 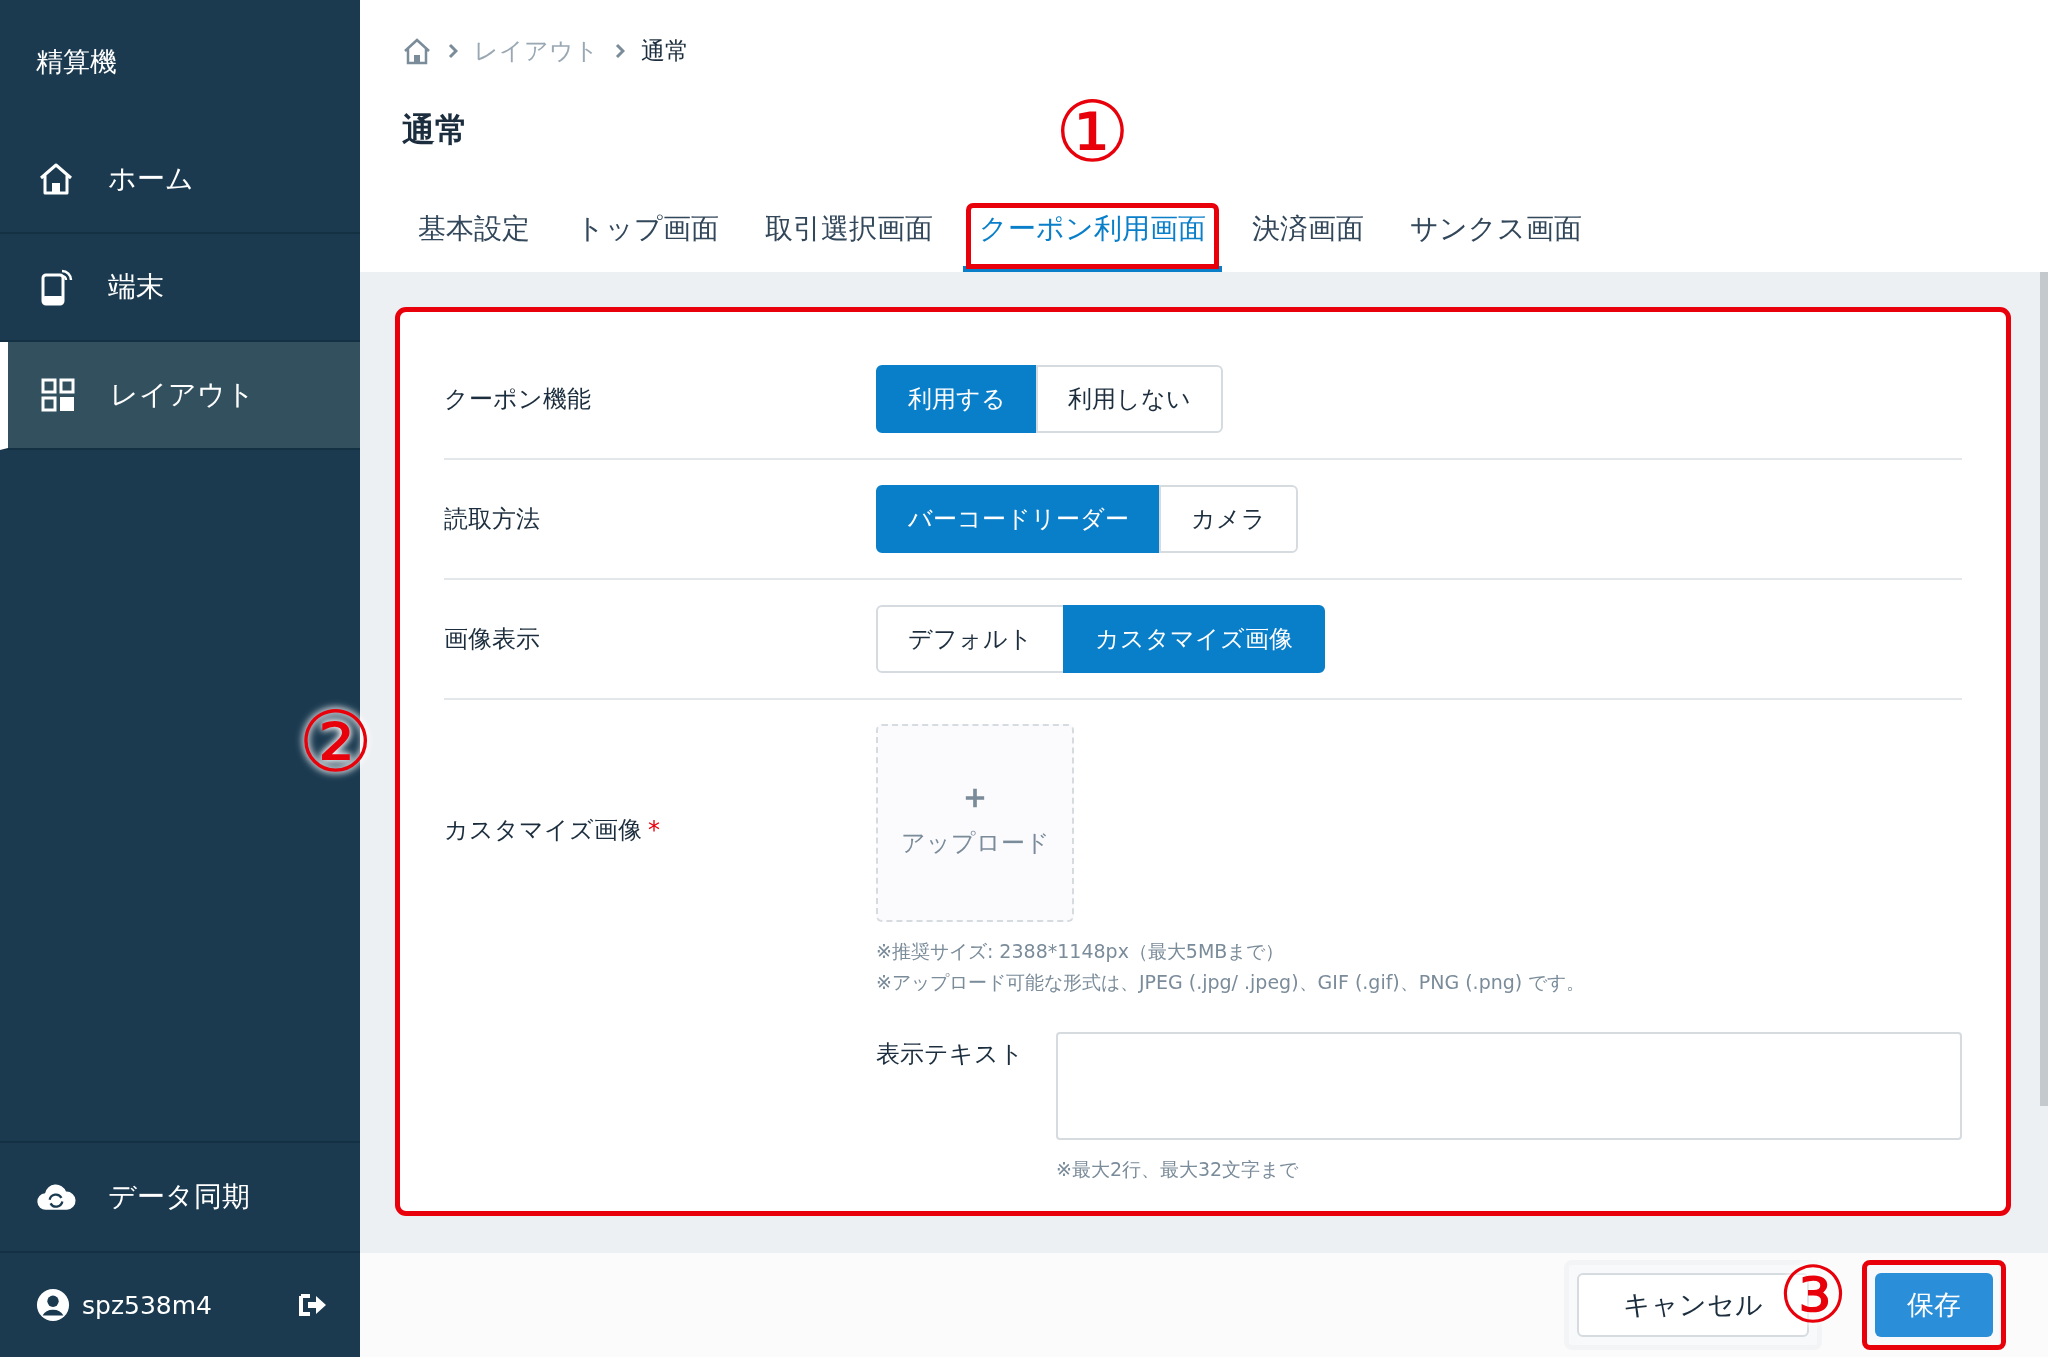 I want to click on callout-number: ①, so click(x=1092, y=132).